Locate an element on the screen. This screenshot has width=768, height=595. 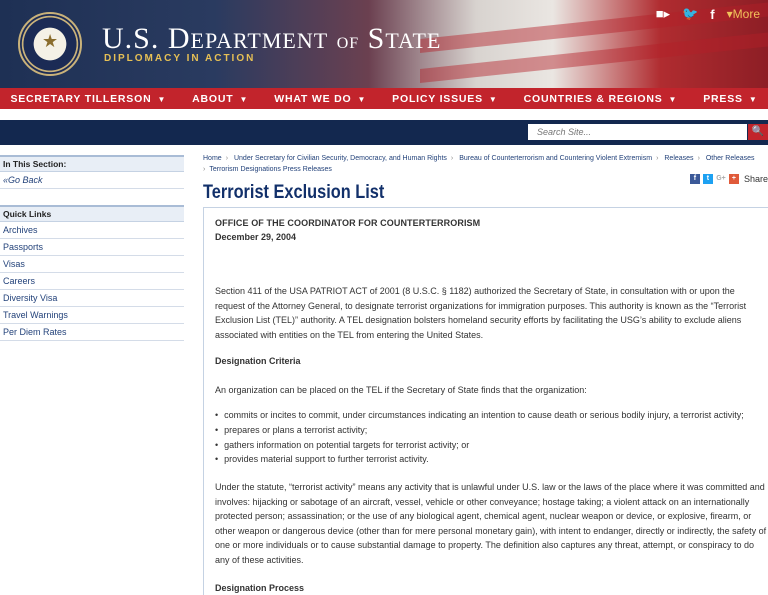
department-seal-logo is located at coordinates (50, 44).